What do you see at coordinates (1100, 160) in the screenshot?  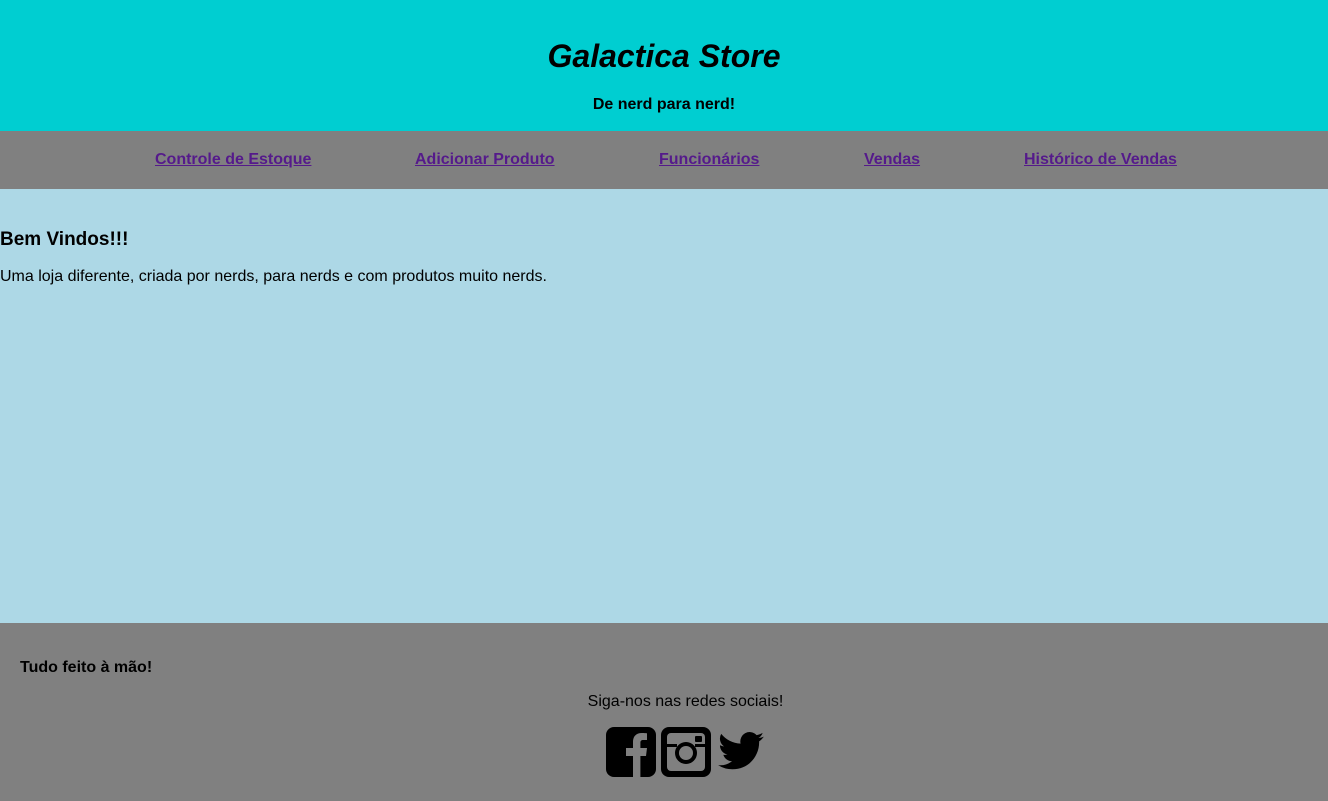 I see `nav-link-historico-de-vendas: Histórico de Vendas` at bounding box center [1100, 160].